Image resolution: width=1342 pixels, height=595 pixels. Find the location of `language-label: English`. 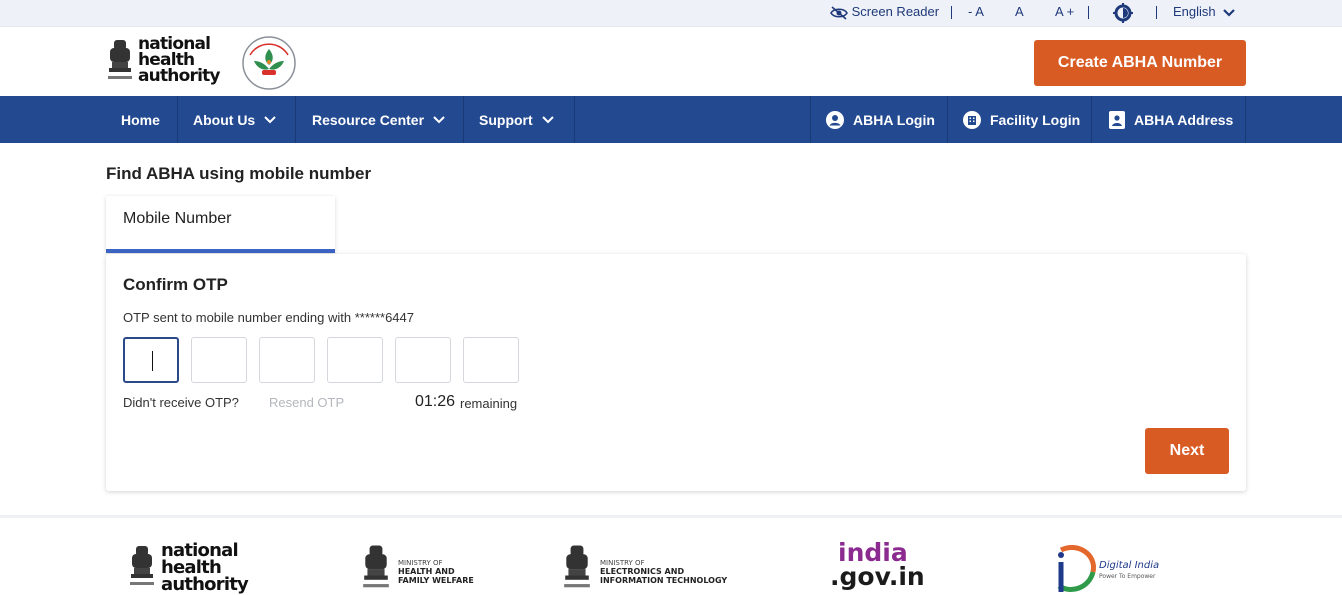

language-label: English is located at coordinates (1194, 11).